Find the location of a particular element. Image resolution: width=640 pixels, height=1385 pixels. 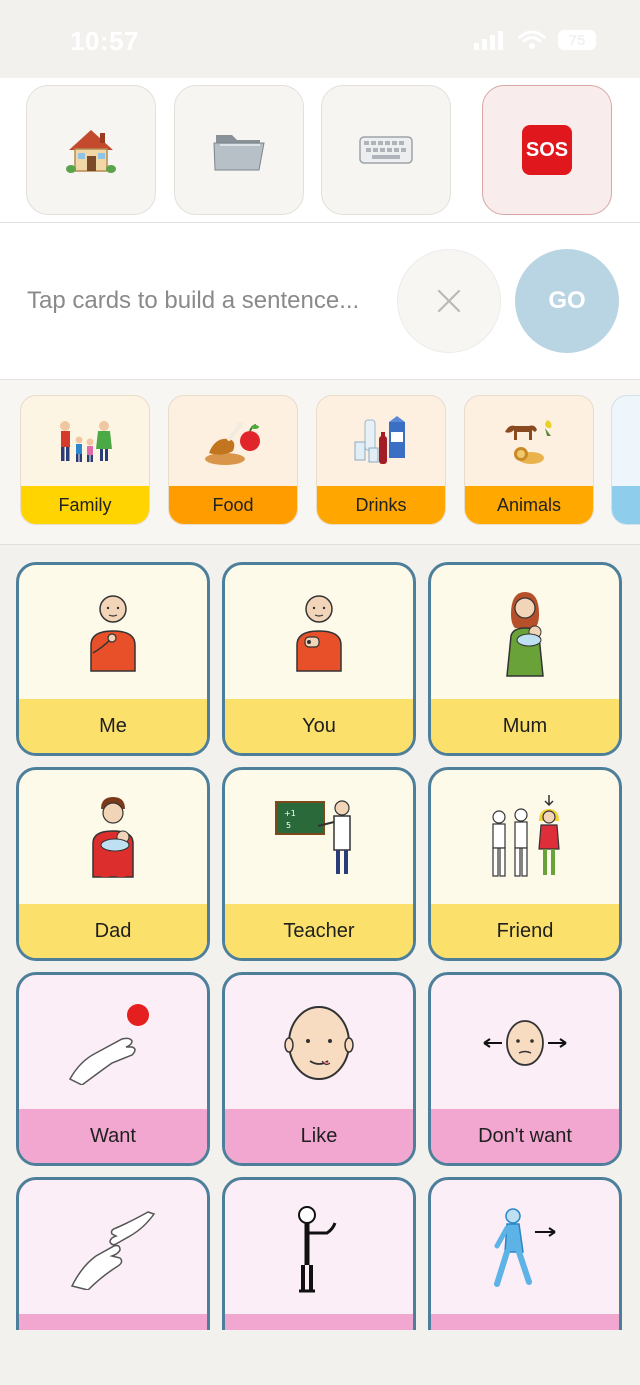

folder-button is located at coordinates (239, 150).